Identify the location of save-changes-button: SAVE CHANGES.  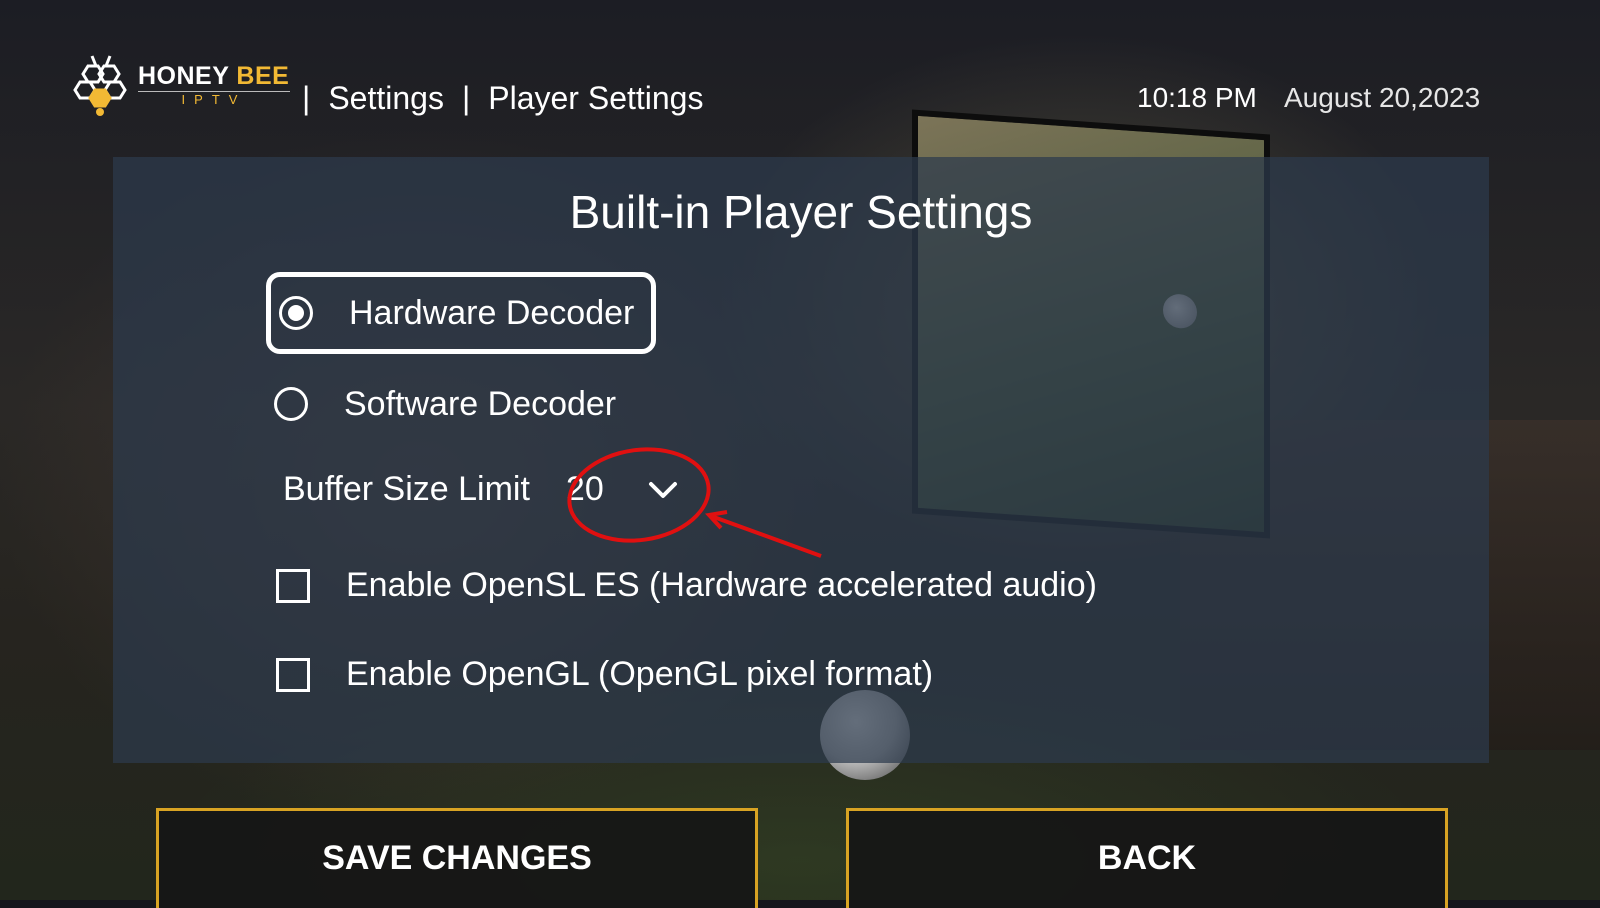
(457, 858).